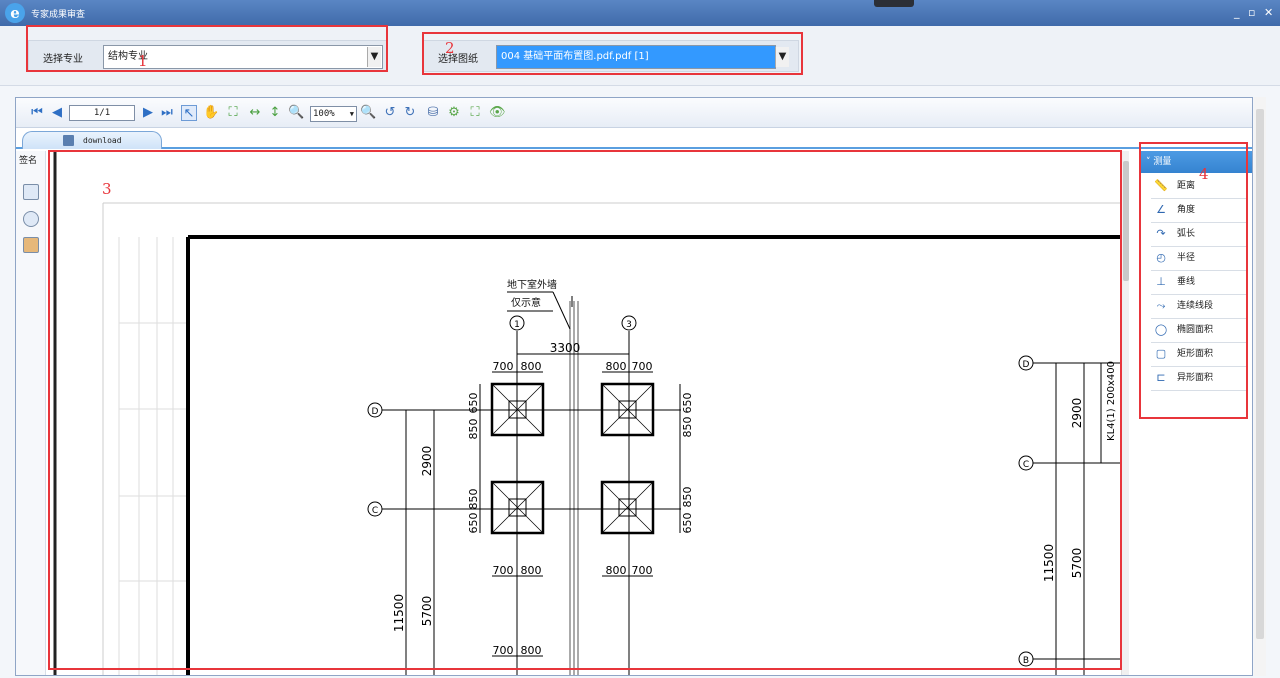  Describe the element at coordinates (517, 325) in the screenshot. I see `axis-label-1: 1` at that location.